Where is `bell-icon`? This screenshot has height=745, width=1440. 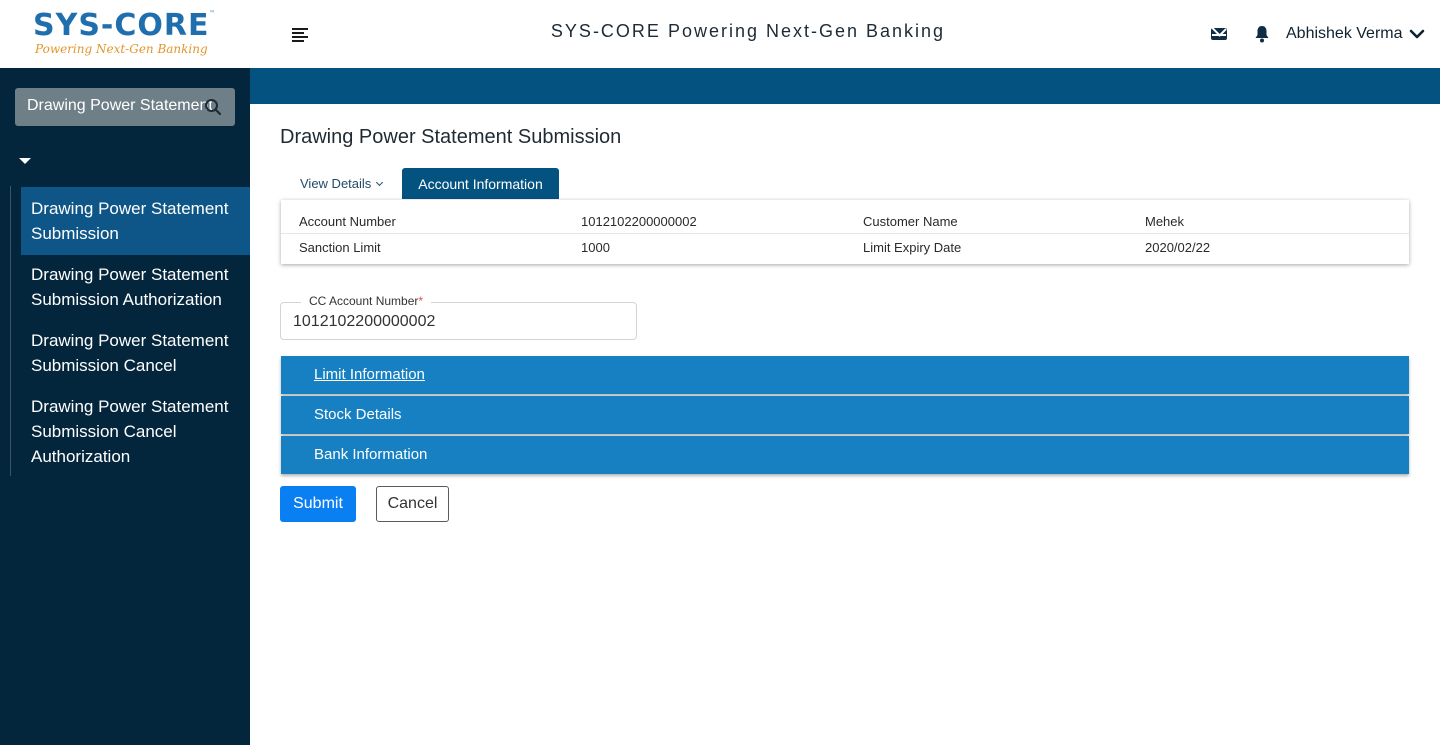 bell-icon is located at coordinates (1262, 34).